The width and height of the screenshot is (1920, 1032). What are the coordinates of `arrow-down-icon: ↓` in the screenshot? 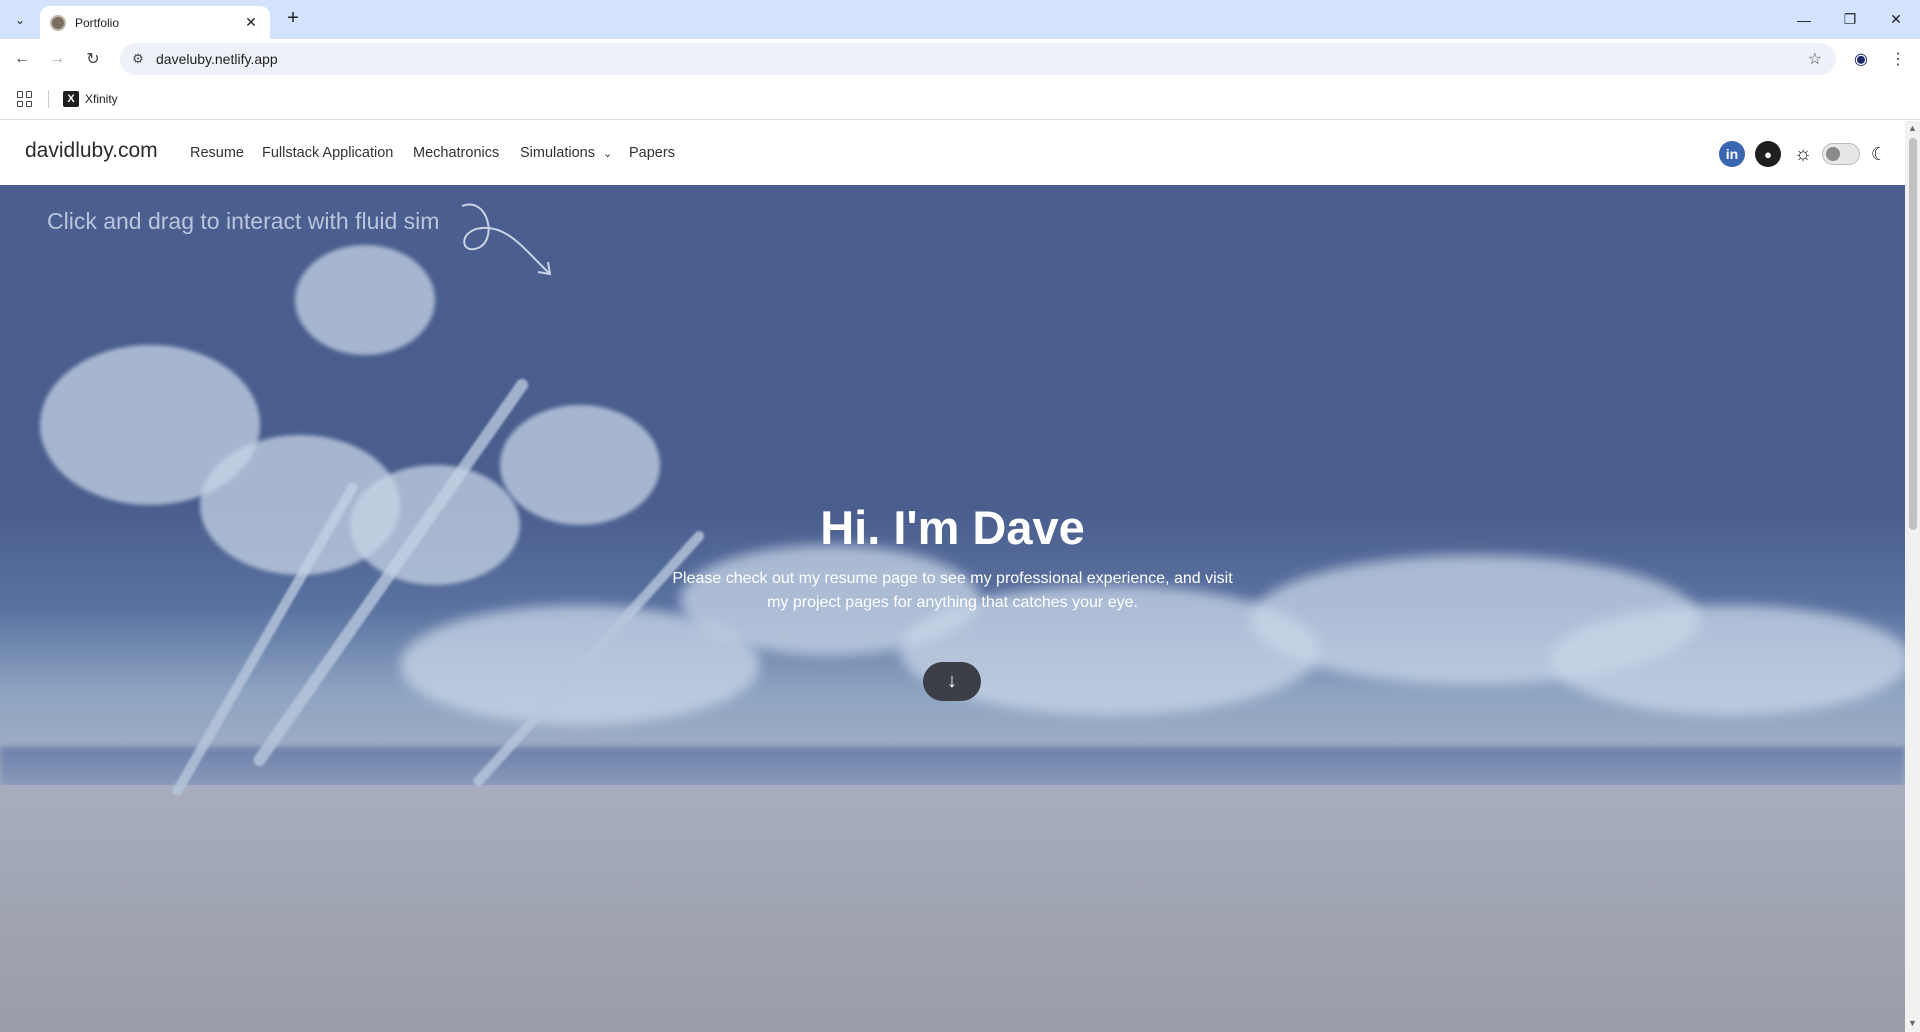 It's located at (952, 681).